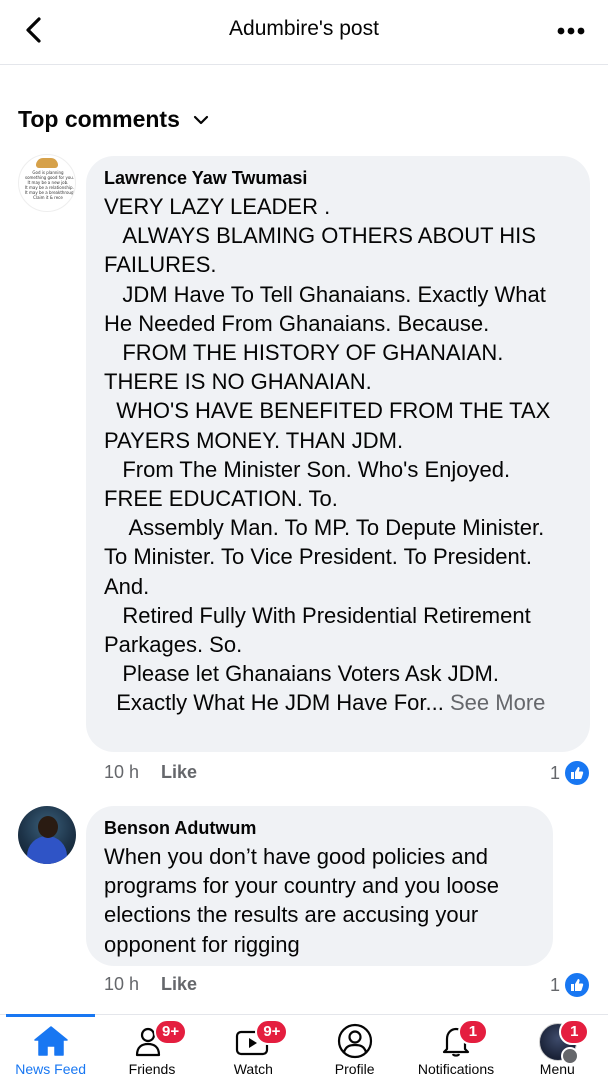 This screenshot has height=1080, width=608. I want to click on menu-badge: 1, so click(574, 1032).